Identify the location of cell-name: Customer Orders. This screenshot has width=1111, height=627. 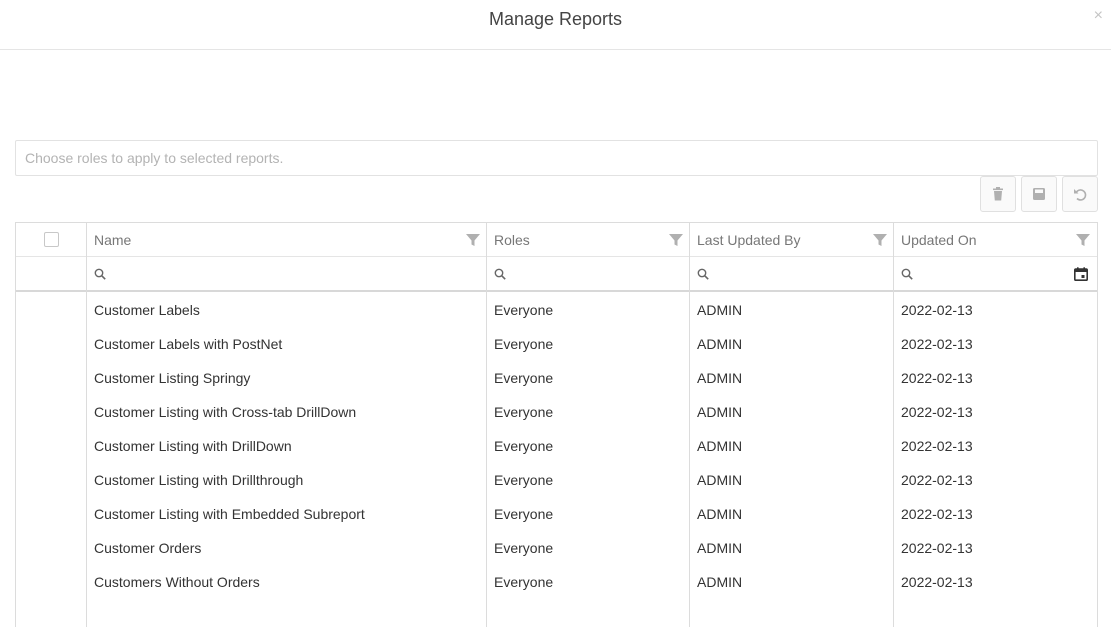
(148, 548).